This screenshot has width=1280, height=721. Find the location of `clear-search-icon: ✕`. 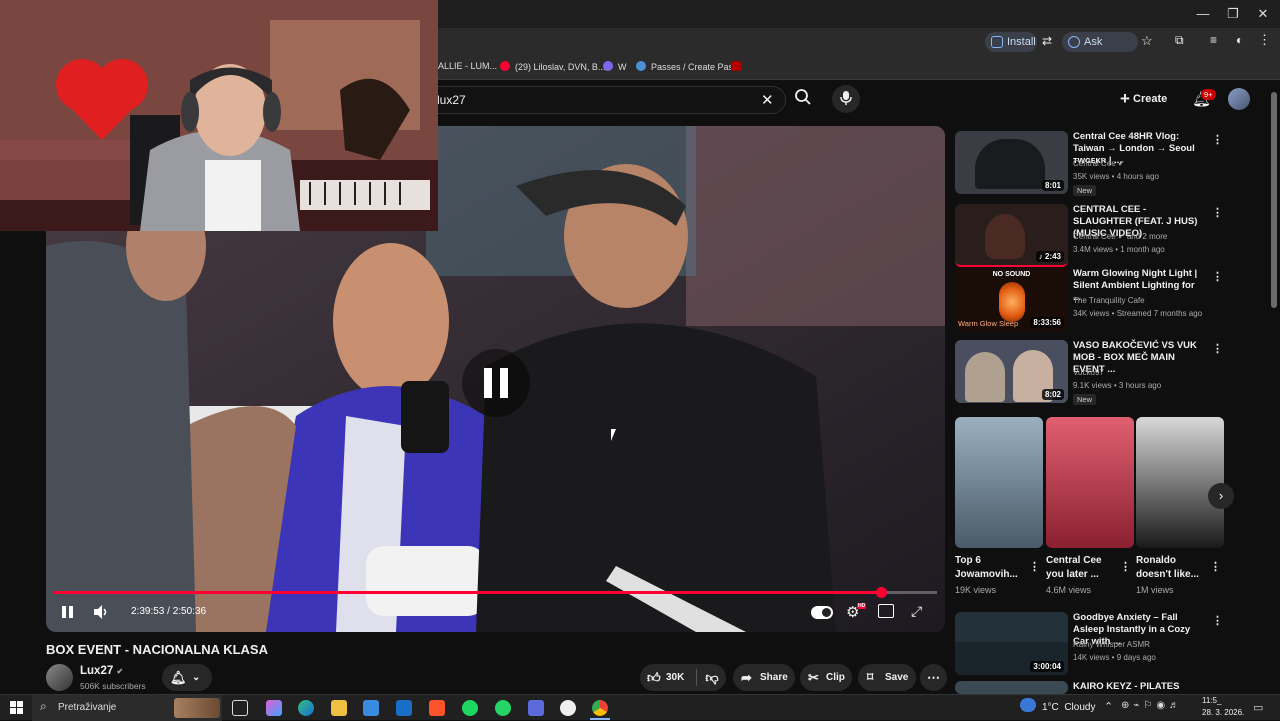

clear-search-icon: ✕ is located at coordinates (767, 100).